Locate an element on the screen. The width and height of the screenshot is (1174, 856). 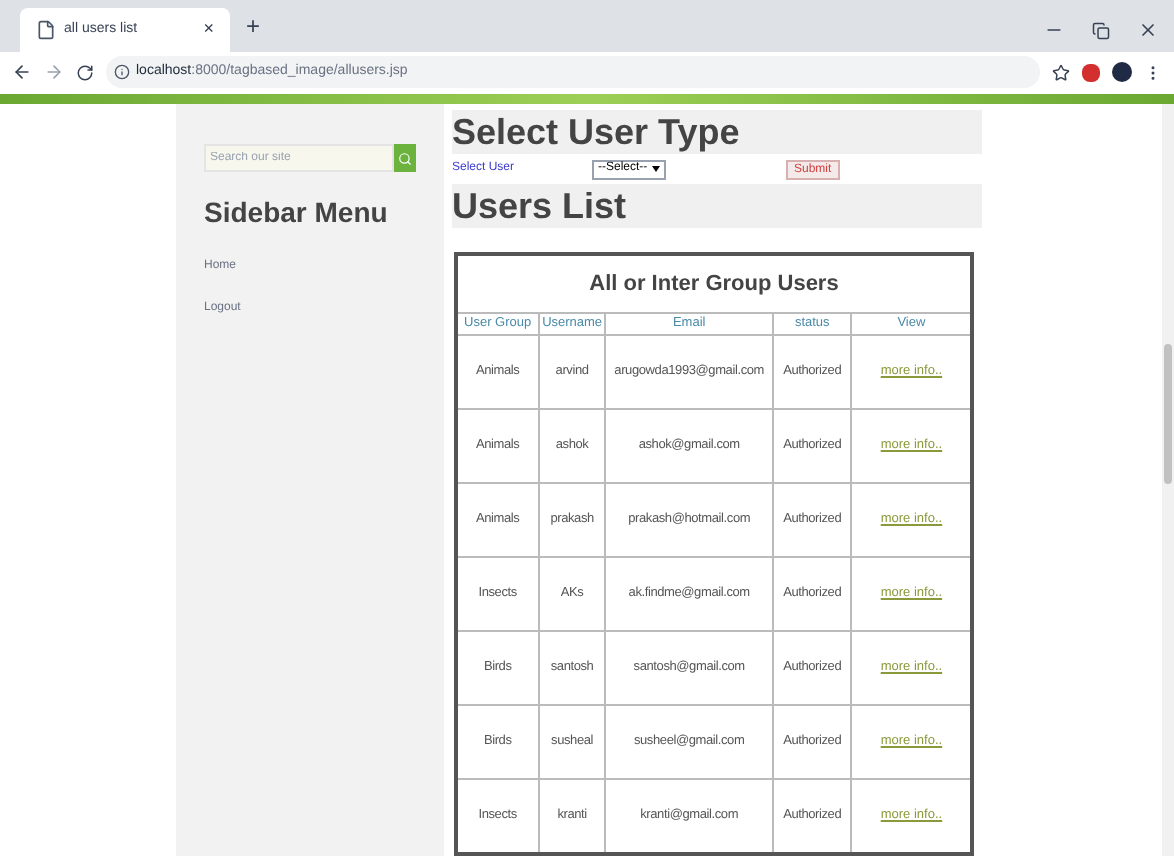
restore-icon is located at coordinates (1101, 30).